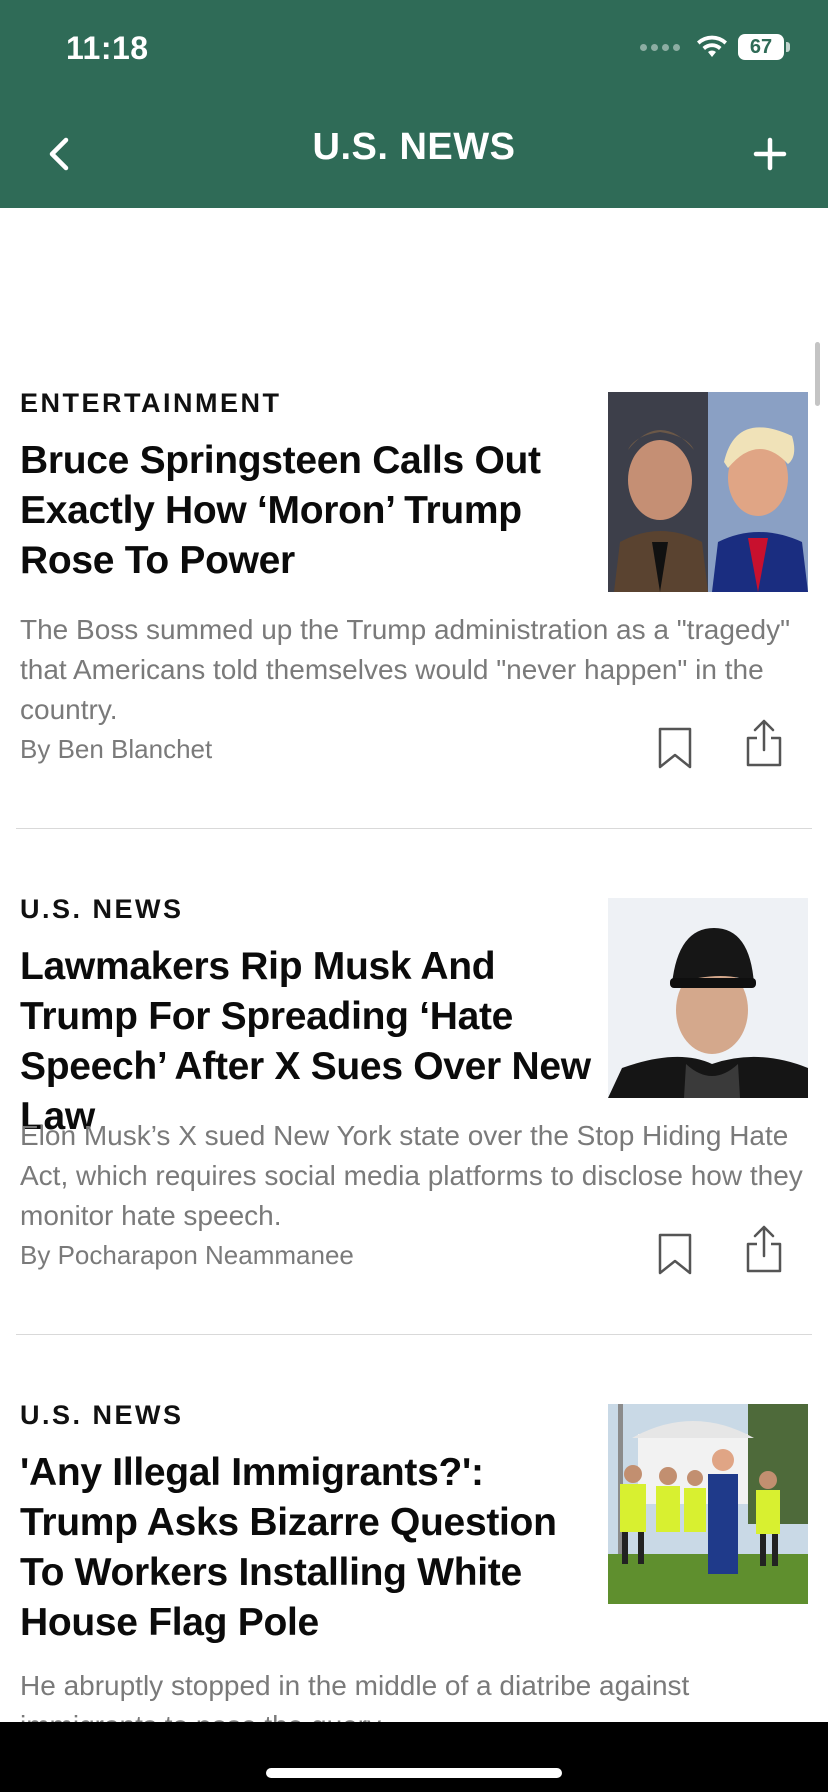 Image resolution: width=828 pixels, height=1792 pixels. What do you see at coordinates (817, 374) in the screenshot?
I see `scroll-indicator` at bounding box center [817, 374].